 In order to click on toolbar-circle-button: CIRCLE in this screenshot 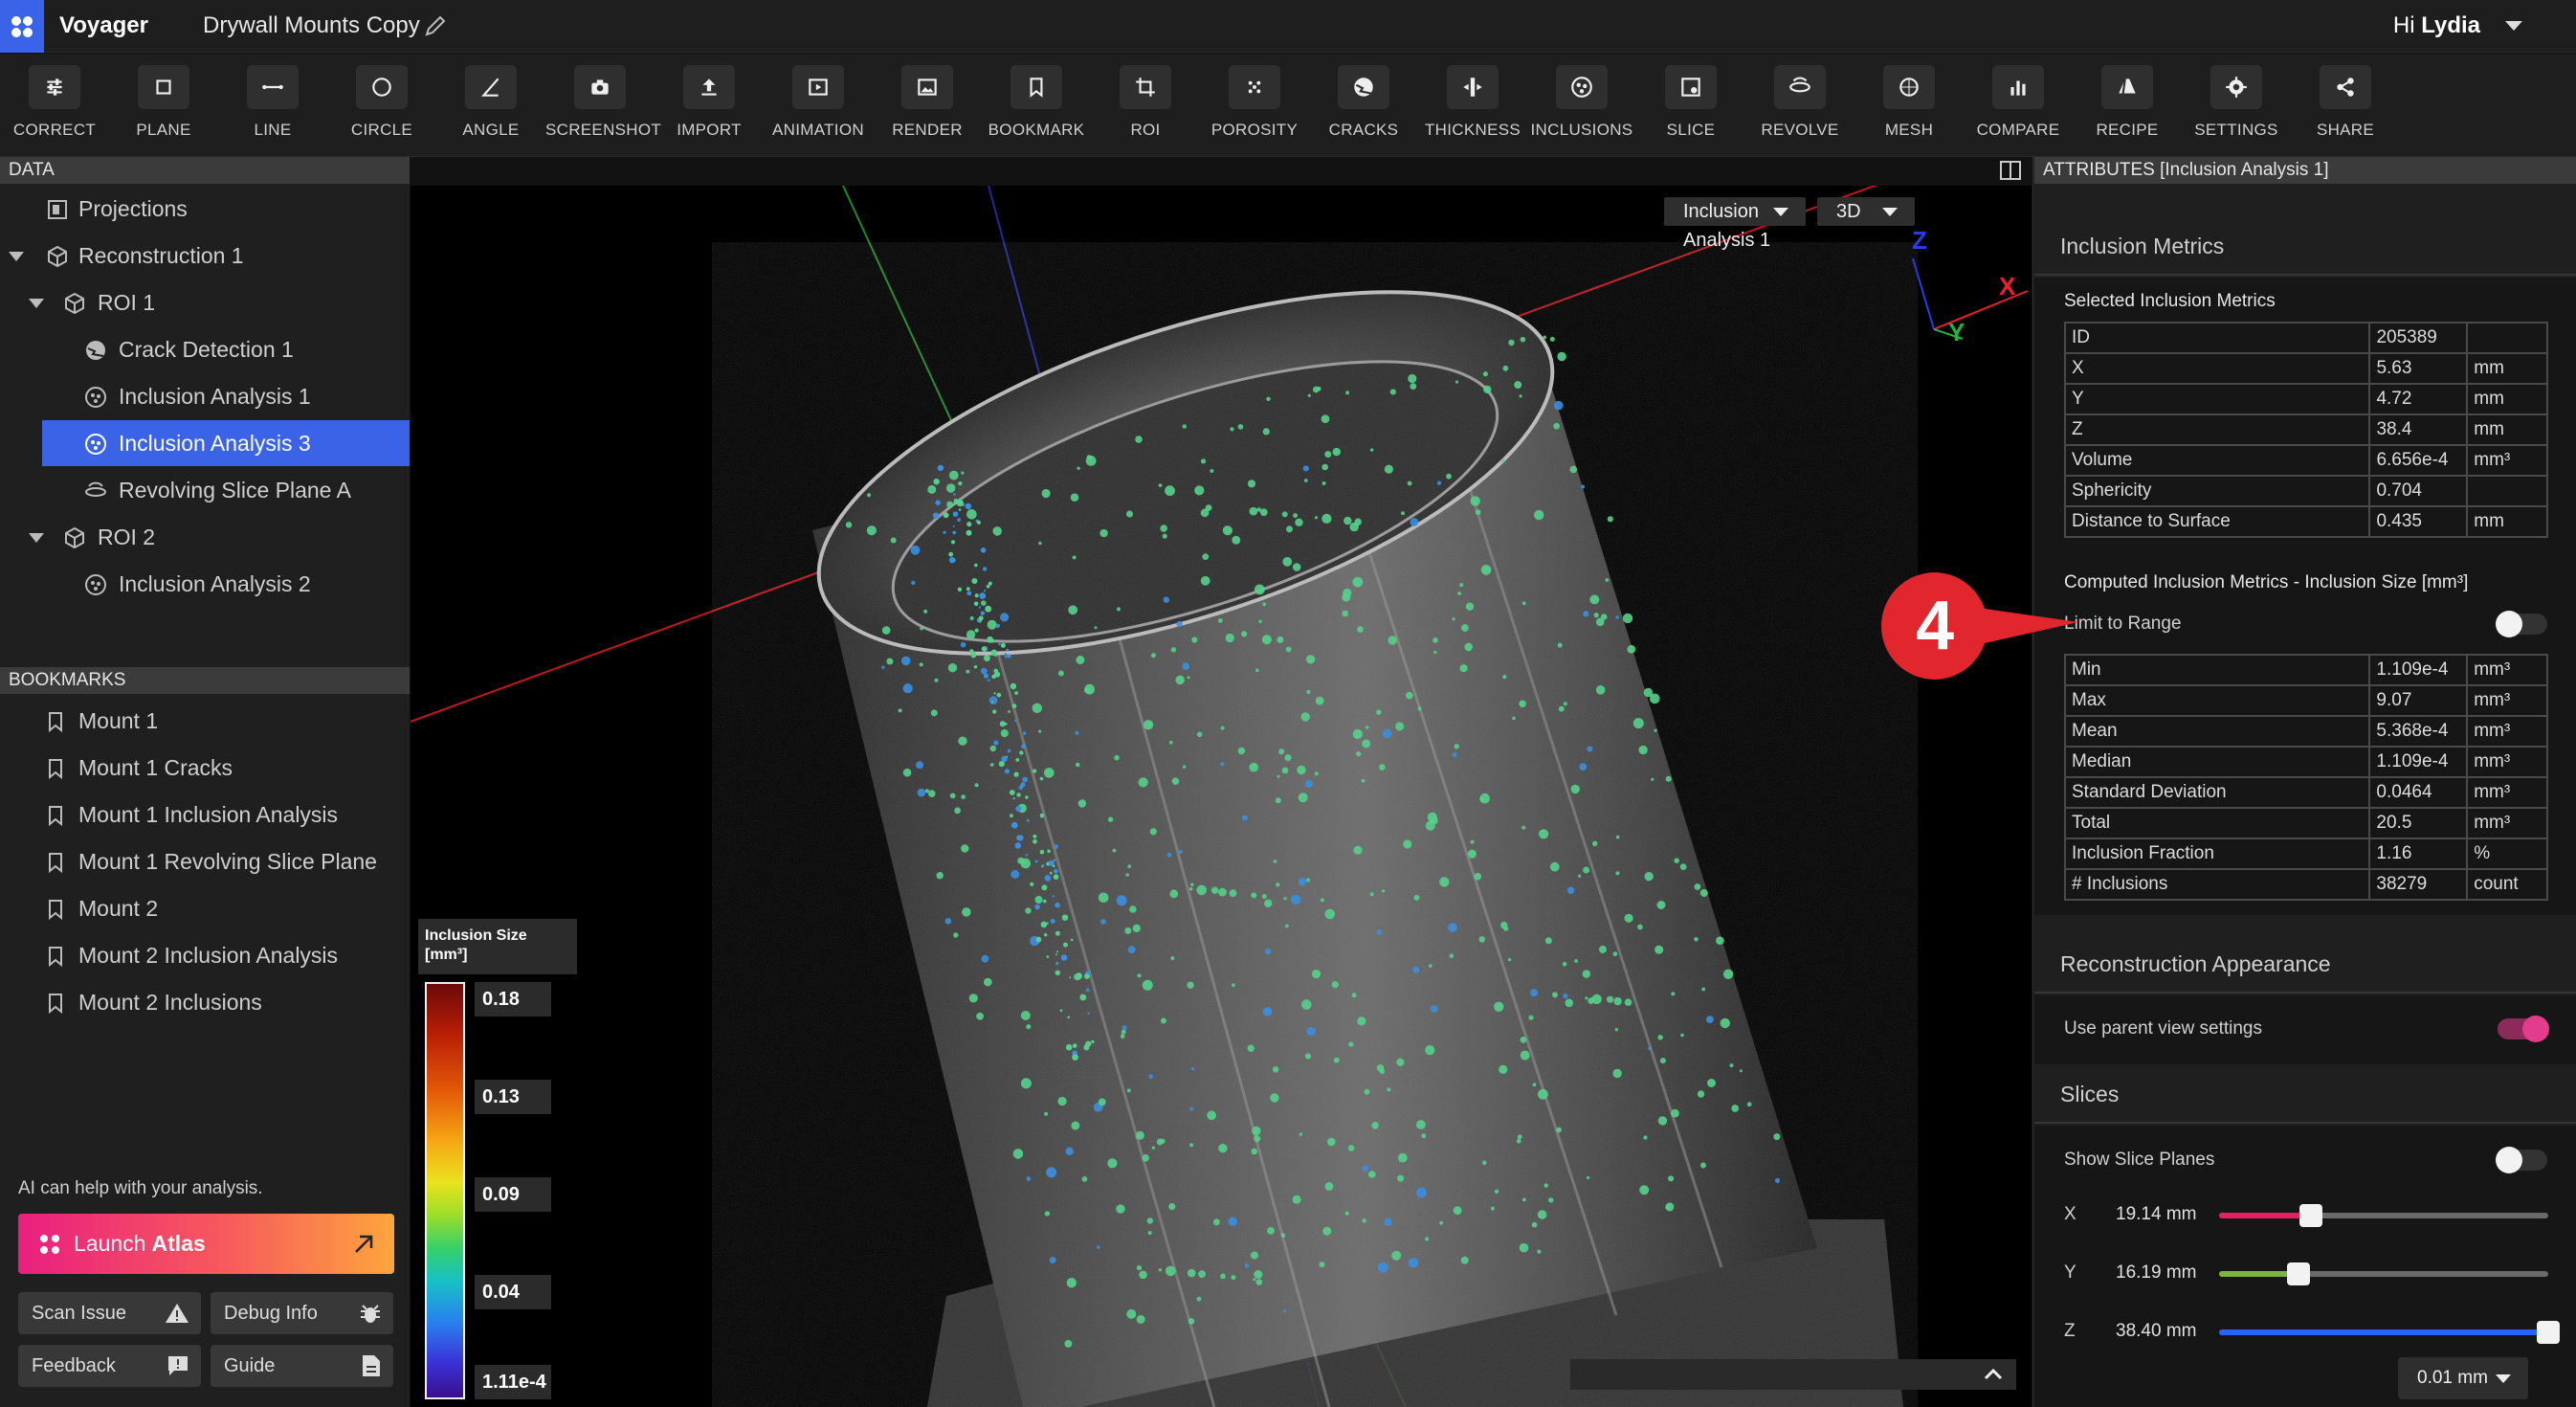, I will do `click(381, 102)`.